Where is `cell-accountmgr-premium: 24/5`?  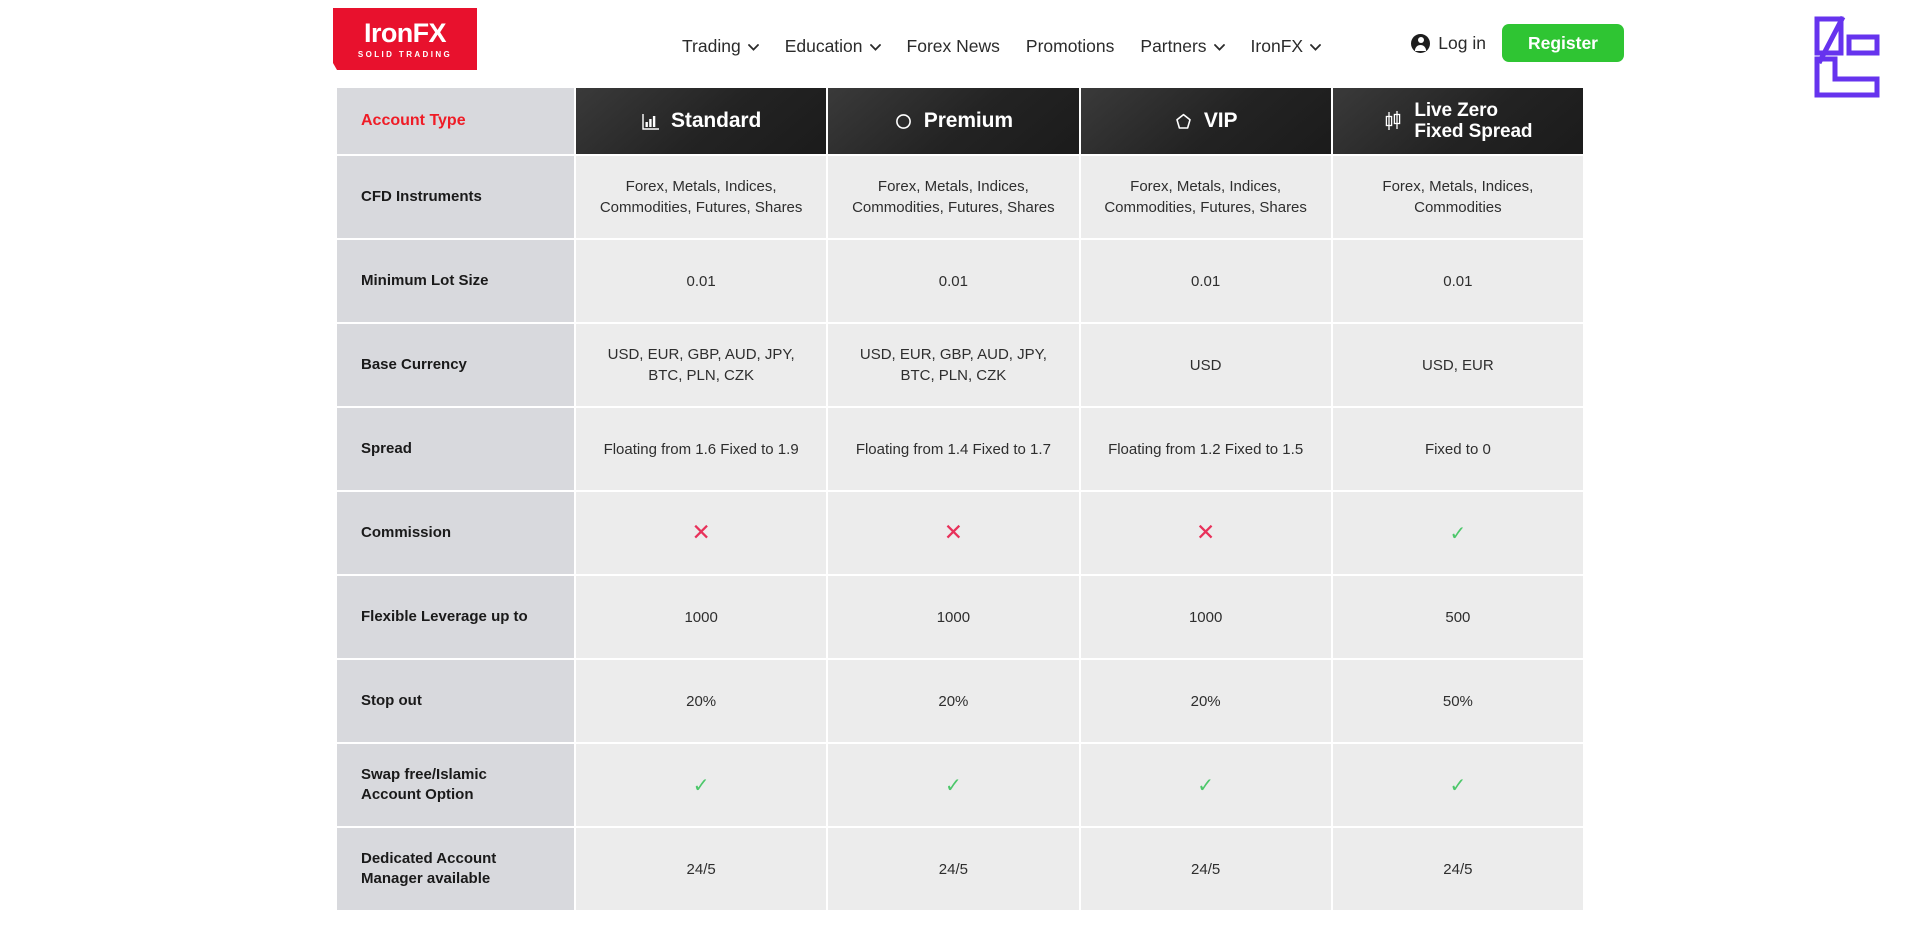
cell-accountmgr-premium: 24/5 is located at coordinates (953, 869).